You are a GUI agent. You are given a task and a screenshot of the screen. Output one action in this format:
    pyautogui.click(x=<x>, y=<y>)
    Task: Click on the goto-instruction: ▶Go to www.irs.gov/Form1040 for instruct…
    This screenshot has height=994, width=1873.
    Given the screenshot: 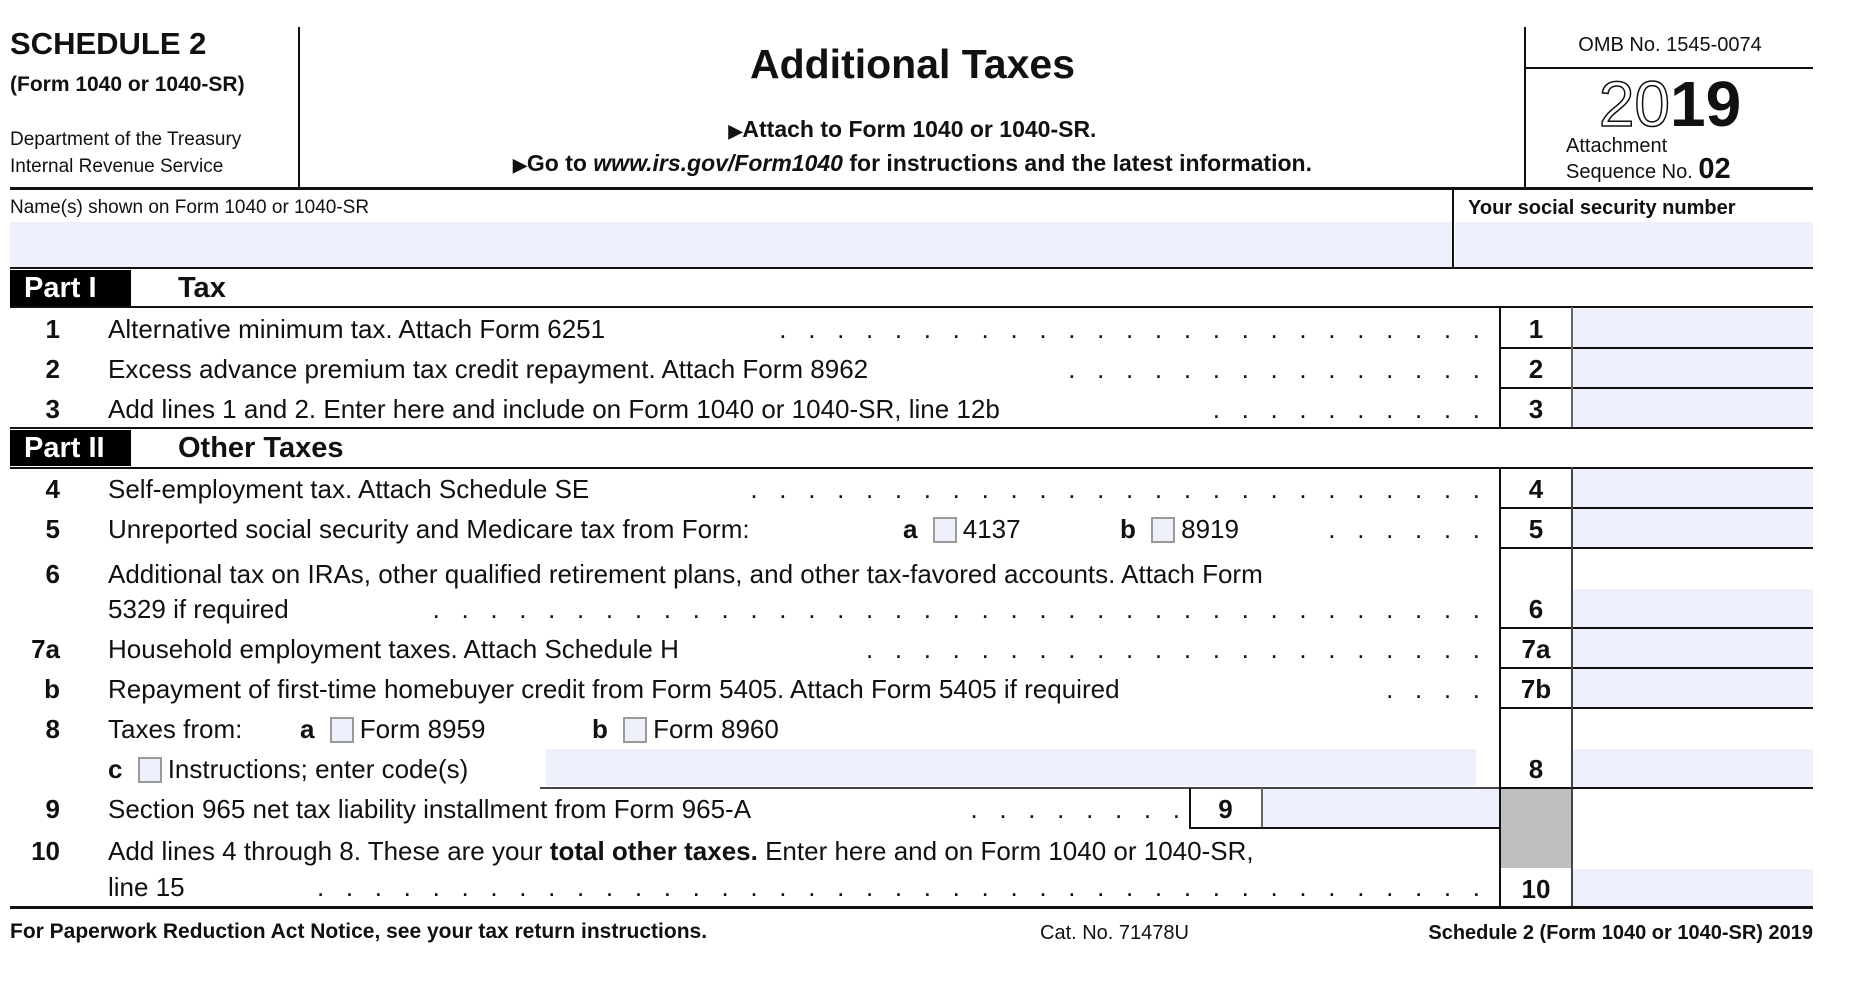 What is the action you would take?
    pyautogui.click(x=912, y=164)
    